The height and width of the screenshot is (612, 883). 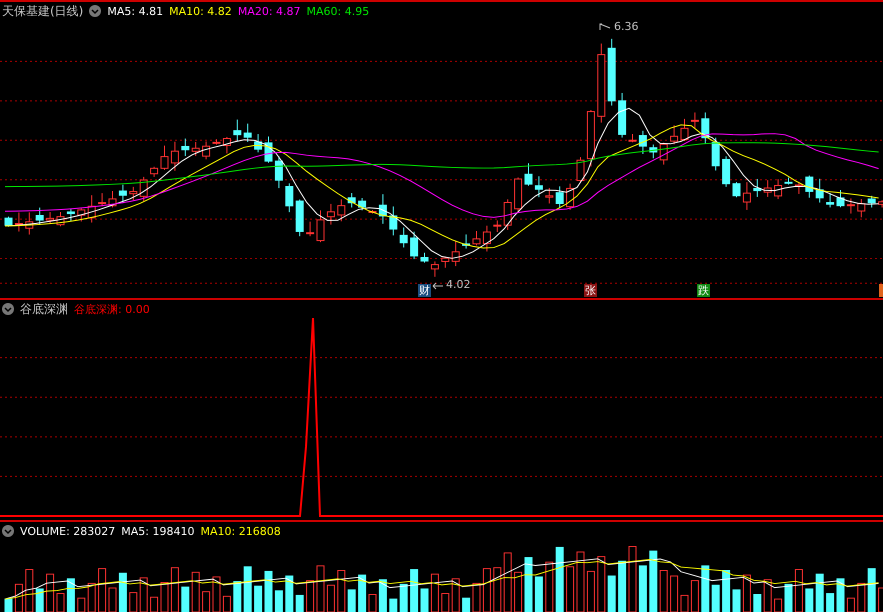 I want to click on ma-value: MA5: 4.81, so click(x=135, y=11).